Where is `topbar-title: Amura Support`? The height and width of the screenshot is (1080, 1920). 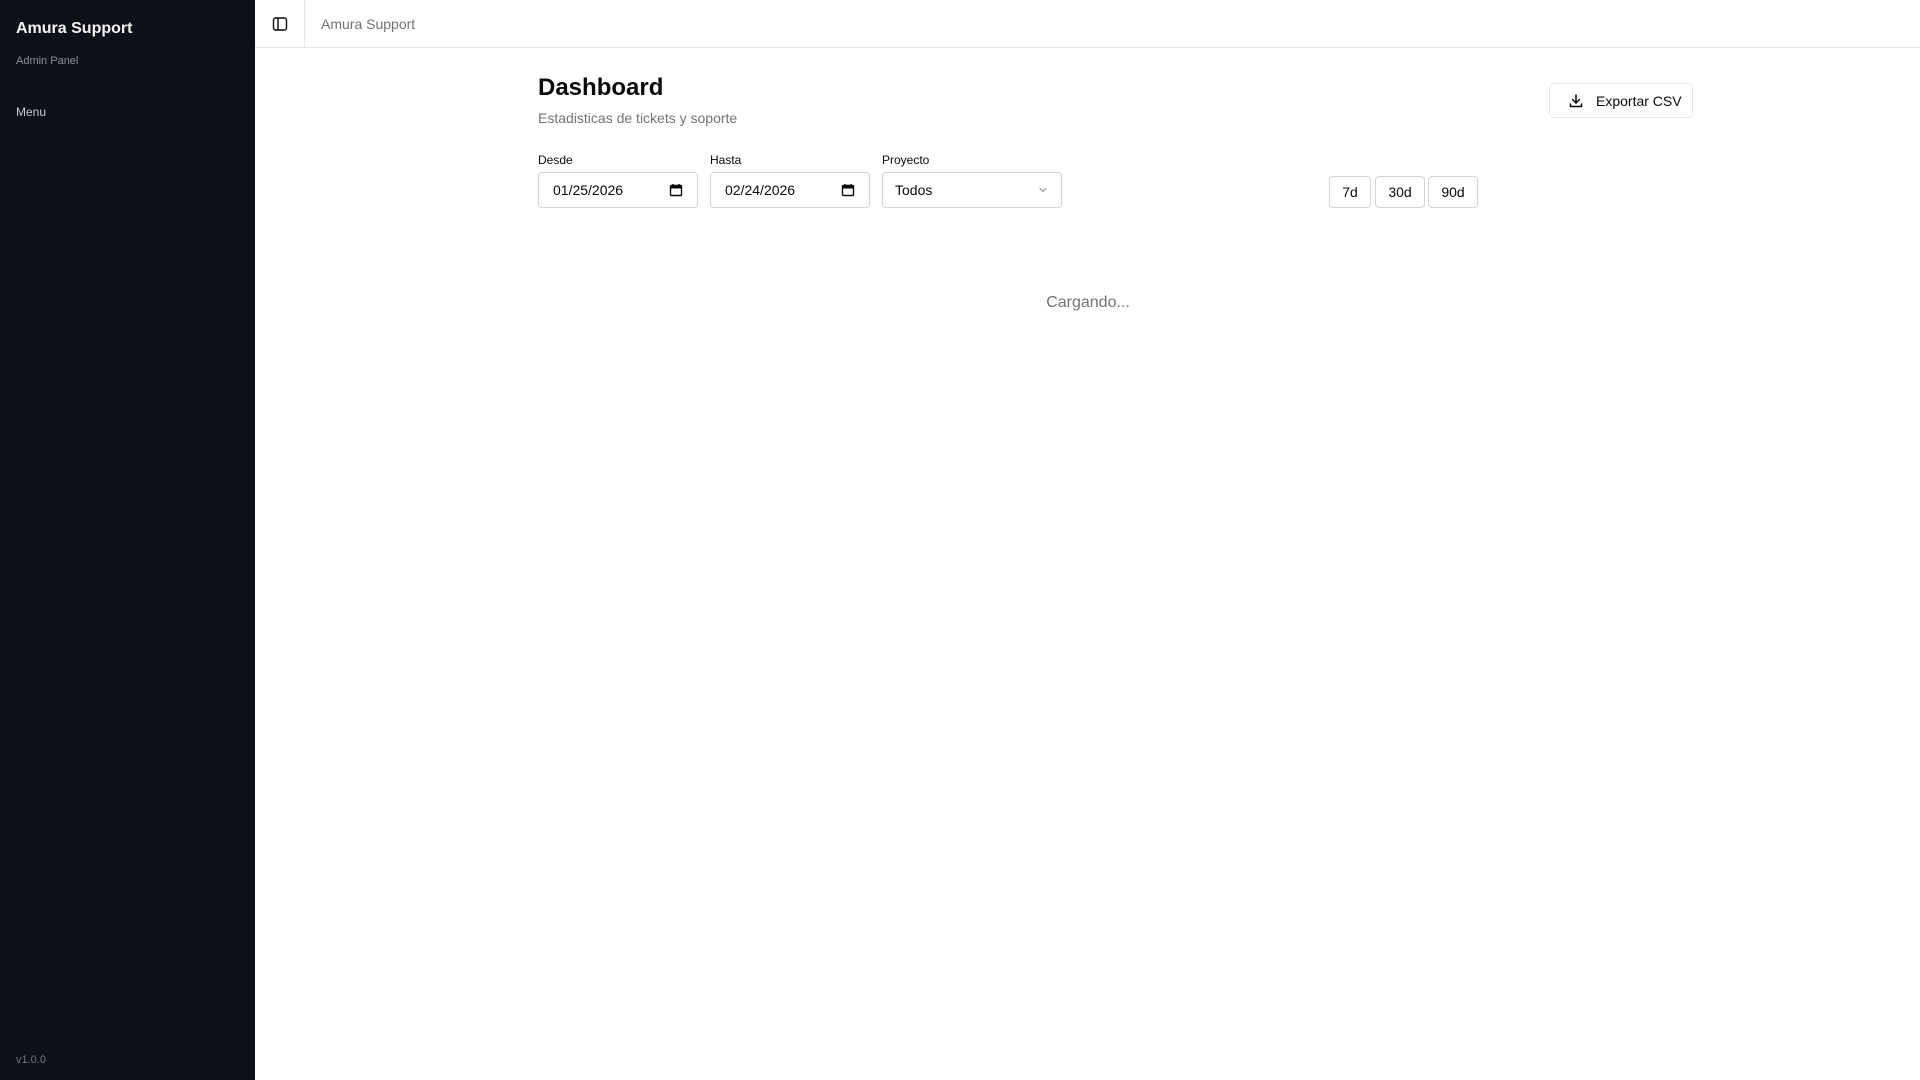
topbar-title: Amura Support is located at coordinates (368, 23).